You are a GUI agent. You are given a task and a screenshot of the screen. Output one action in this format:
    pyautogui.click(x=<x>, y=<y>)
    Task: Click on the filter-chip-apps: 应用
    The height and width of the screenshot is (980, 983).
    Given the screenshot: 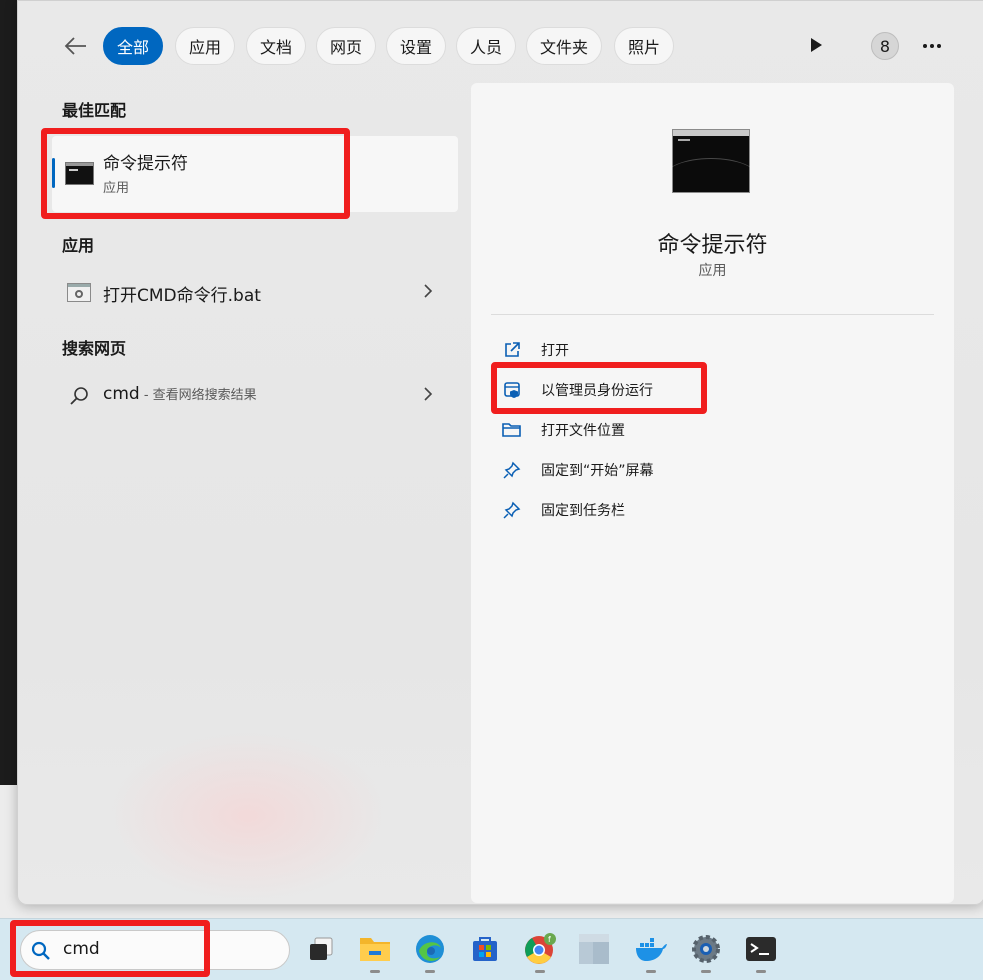 What is the action you would take?
    pyautogui.click(x=205, y=46)
    